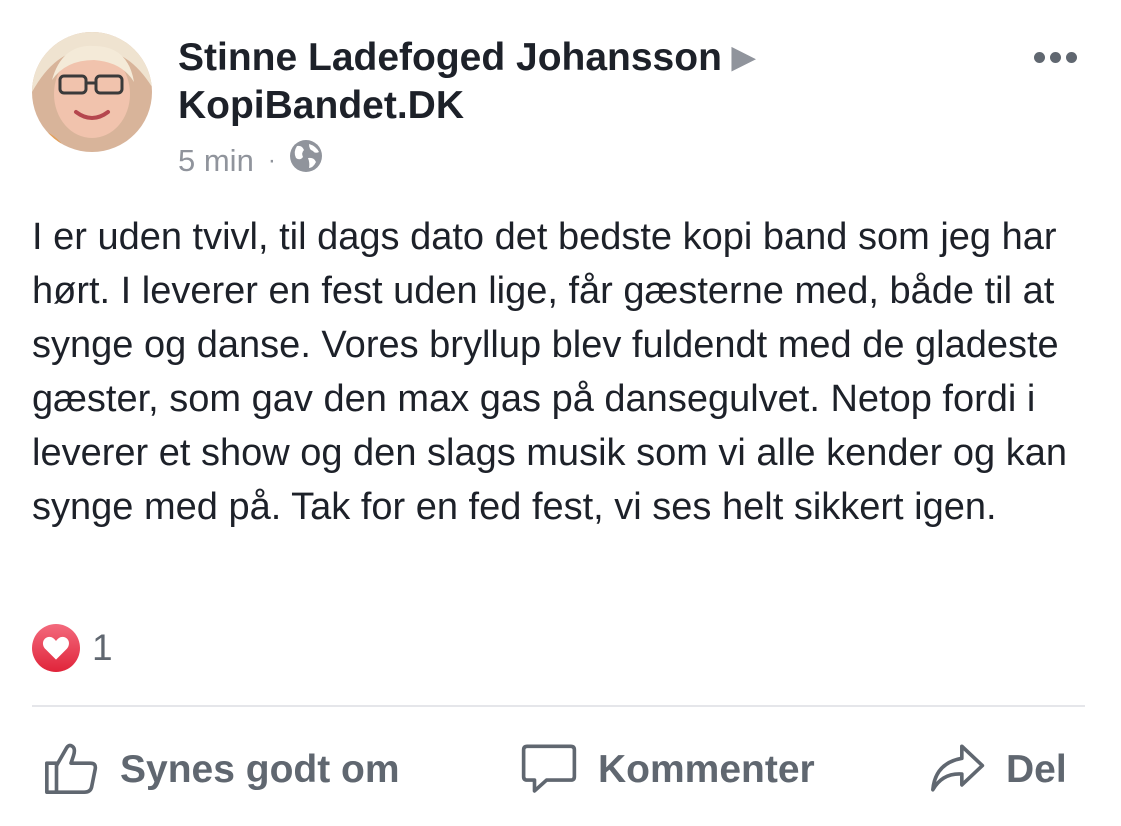 This screenshot has width=1121, height=826. I want to click on comment-bubble-icon, so click(549, 770).